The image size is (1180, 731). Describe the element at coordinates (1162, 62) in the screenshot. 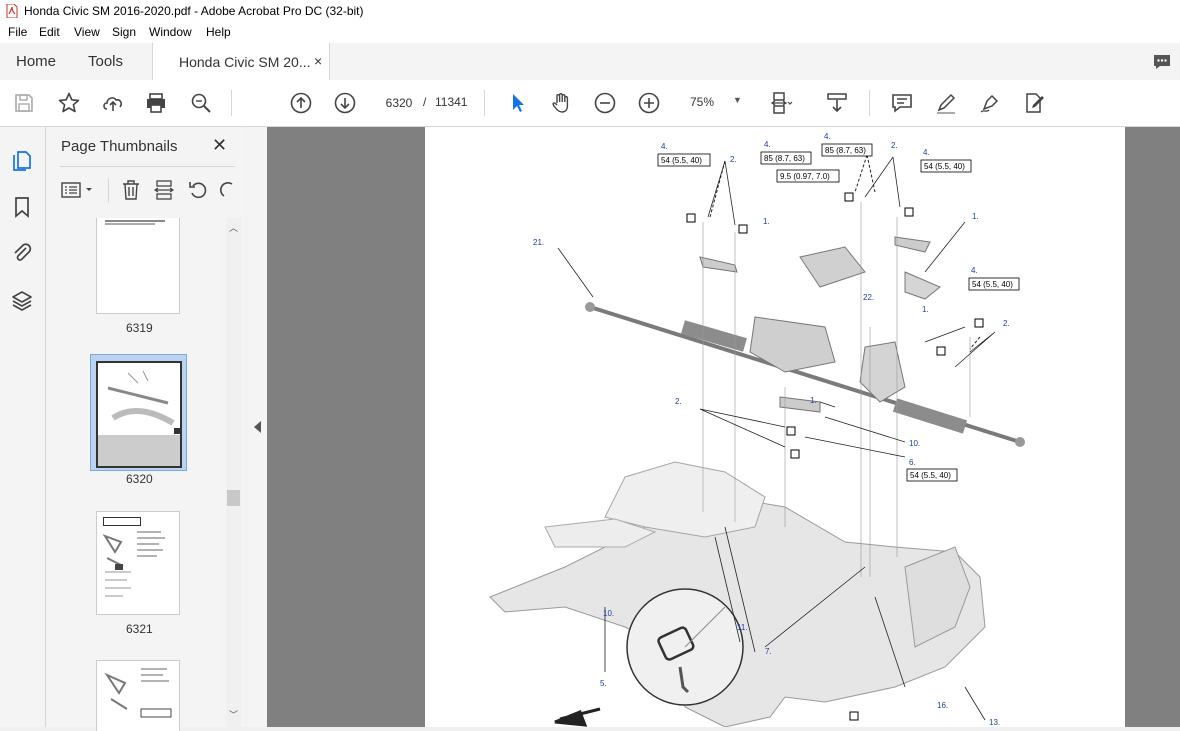

I see `chat-icon` at that location.